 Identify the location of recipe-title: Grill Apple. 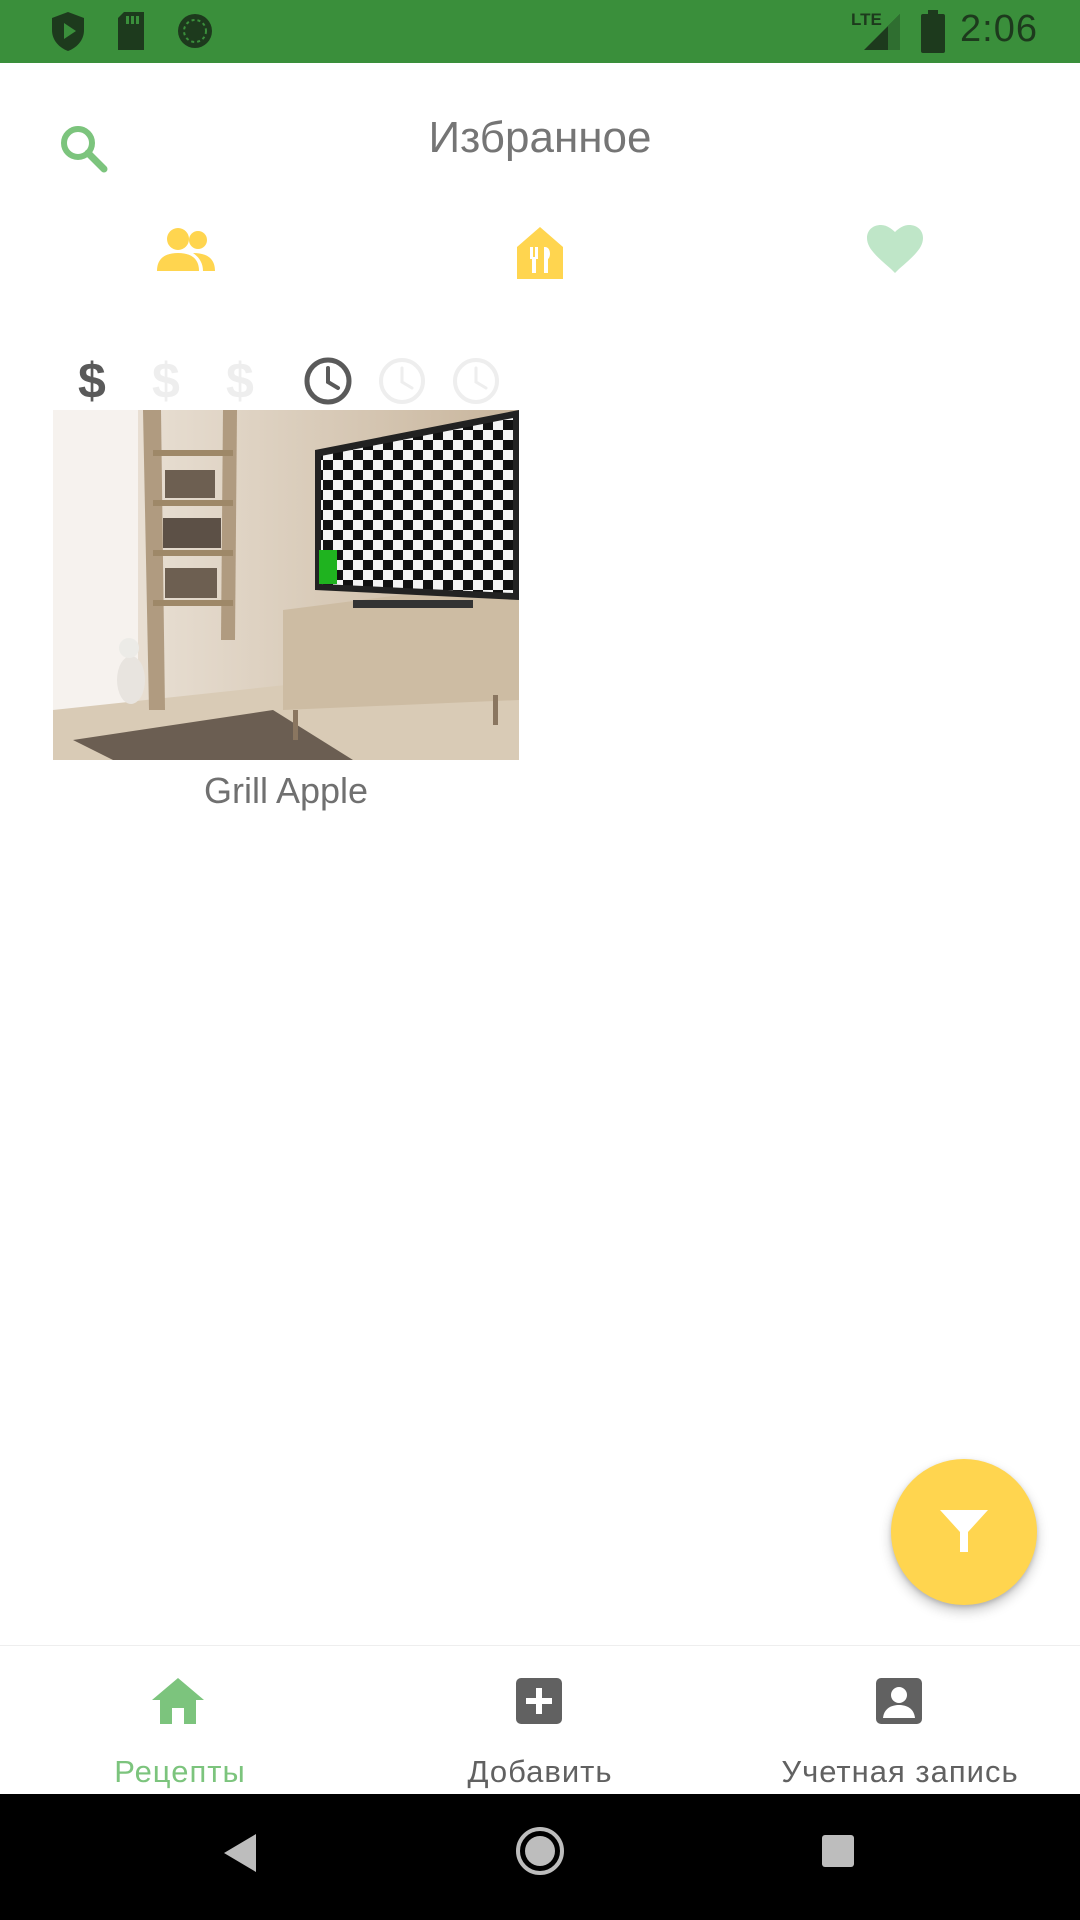
(286, 791).